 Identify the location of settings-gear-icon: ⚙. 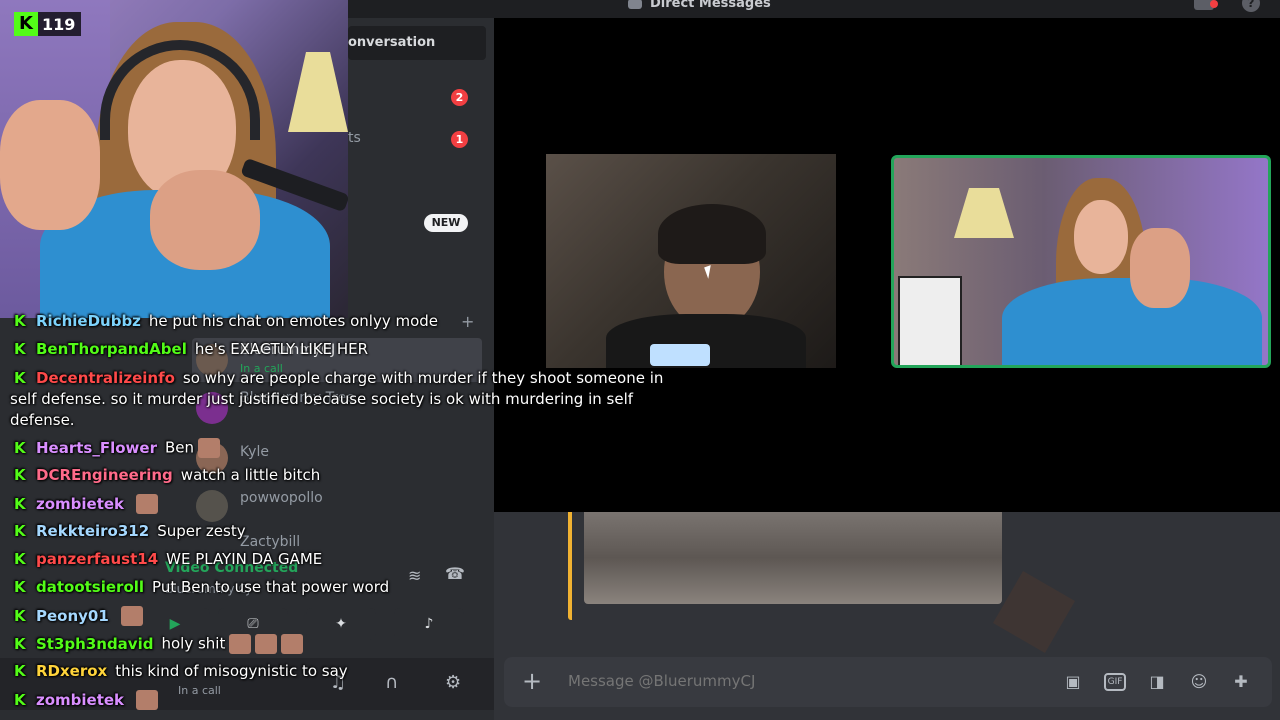
(453, 682).